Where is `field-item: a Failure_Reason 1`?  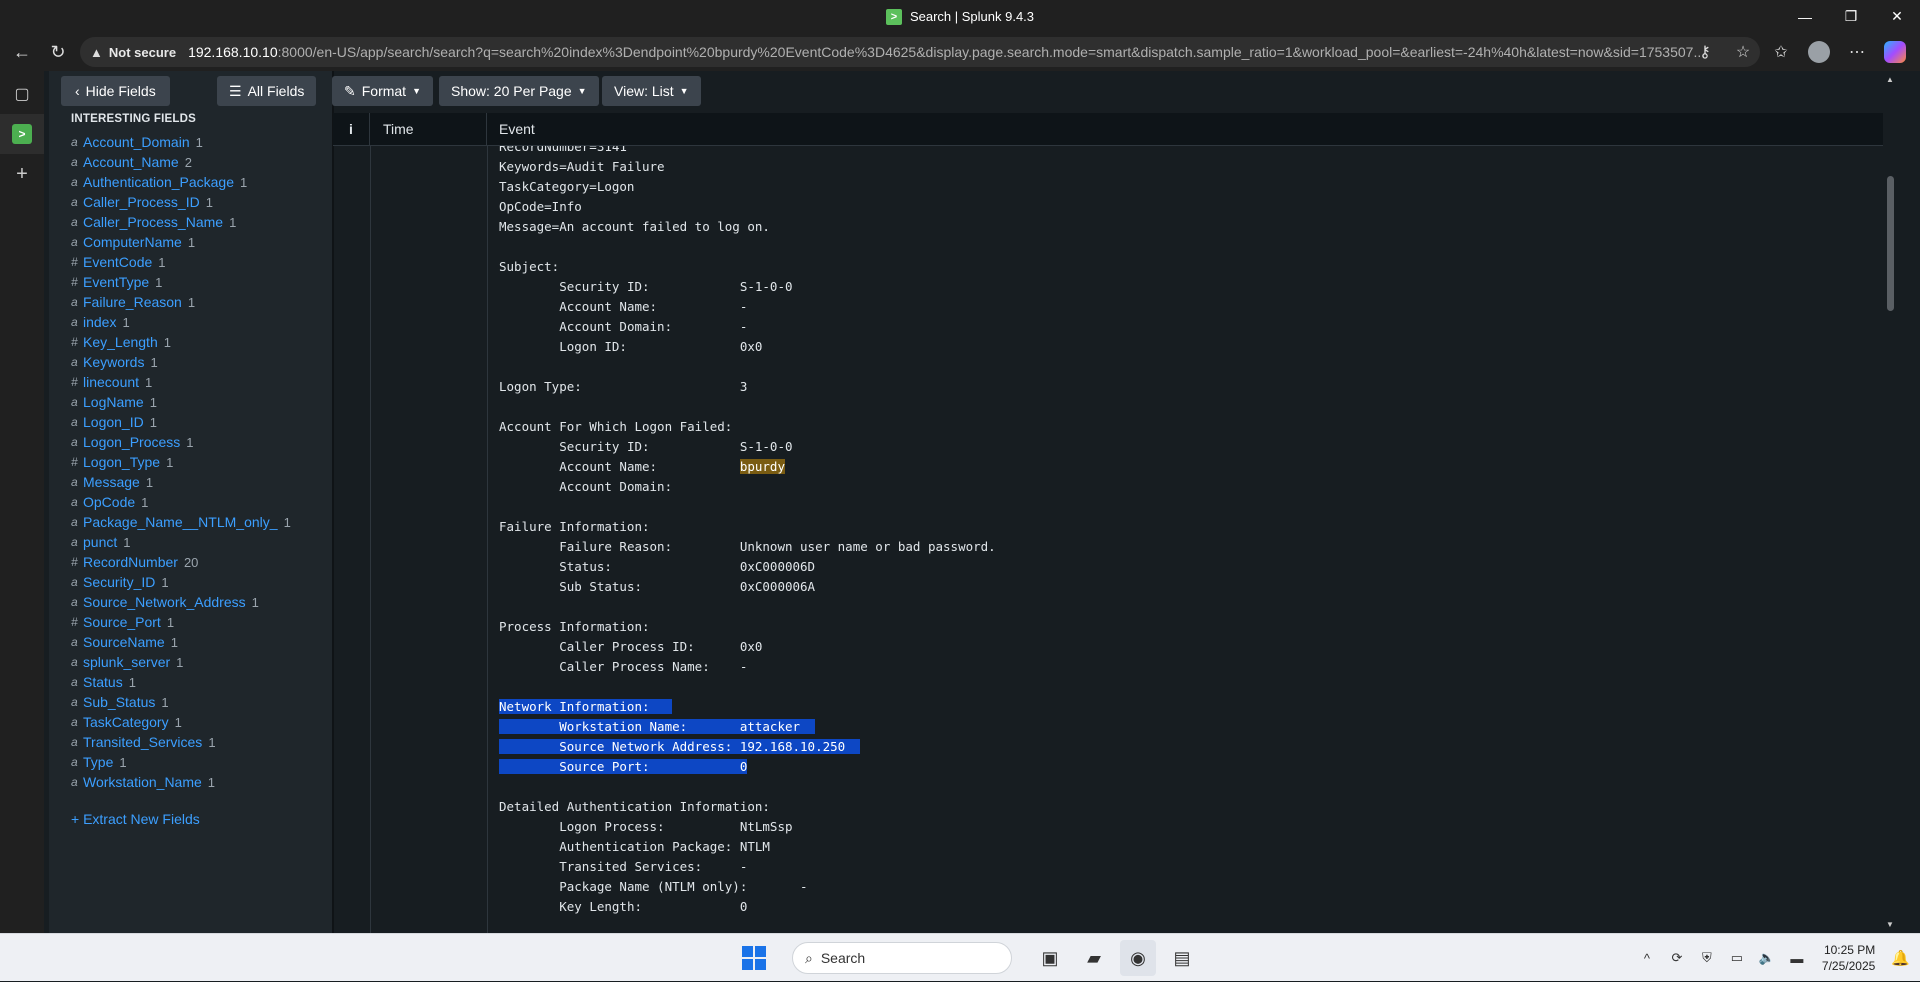
field-item: a Failure_Reason 1 is located at coordinates (198, 302).